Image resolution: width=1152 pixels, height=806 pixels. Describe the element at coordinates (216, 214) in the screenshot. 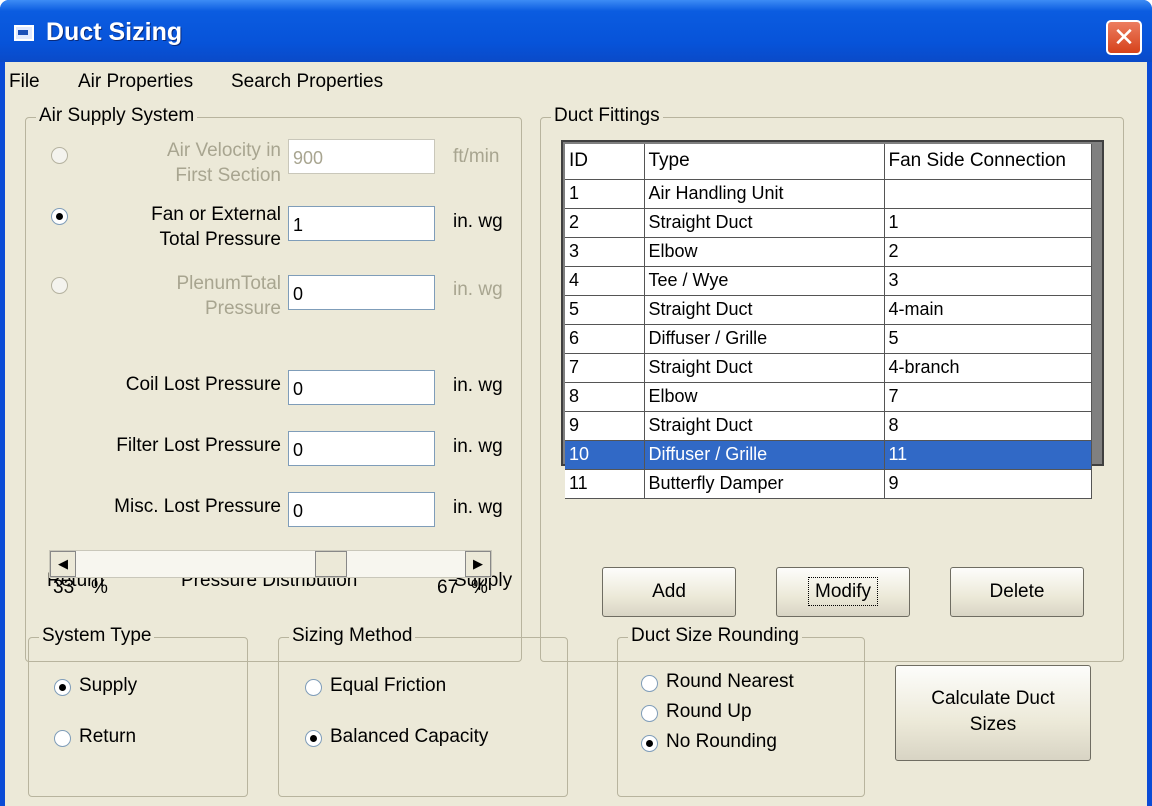

I see `fan-pressure-label-1: Fan or External` at that location.